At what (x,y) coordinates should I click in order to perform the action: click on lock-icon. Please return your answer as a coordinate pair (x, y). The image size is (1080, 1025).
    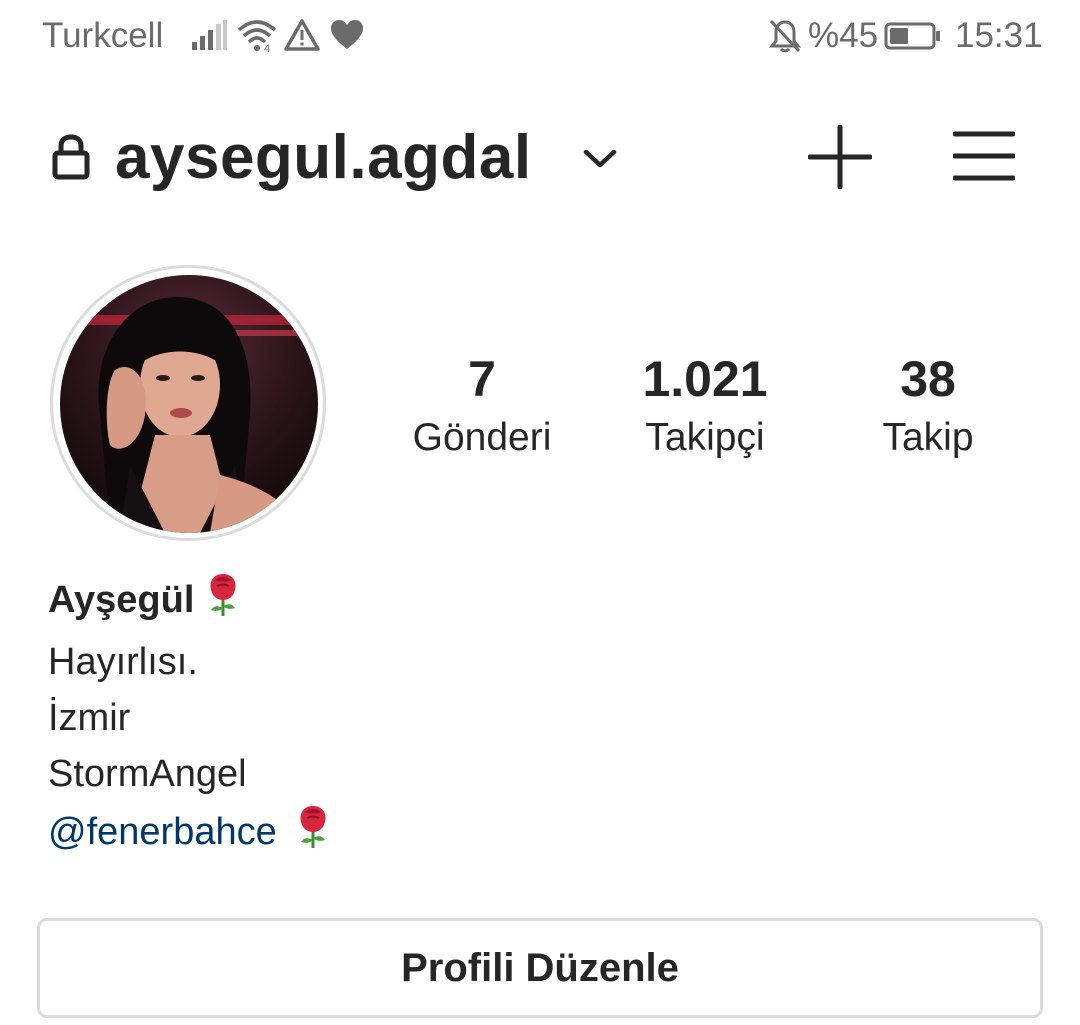
    Looking at the image, I should click on (71, 159).